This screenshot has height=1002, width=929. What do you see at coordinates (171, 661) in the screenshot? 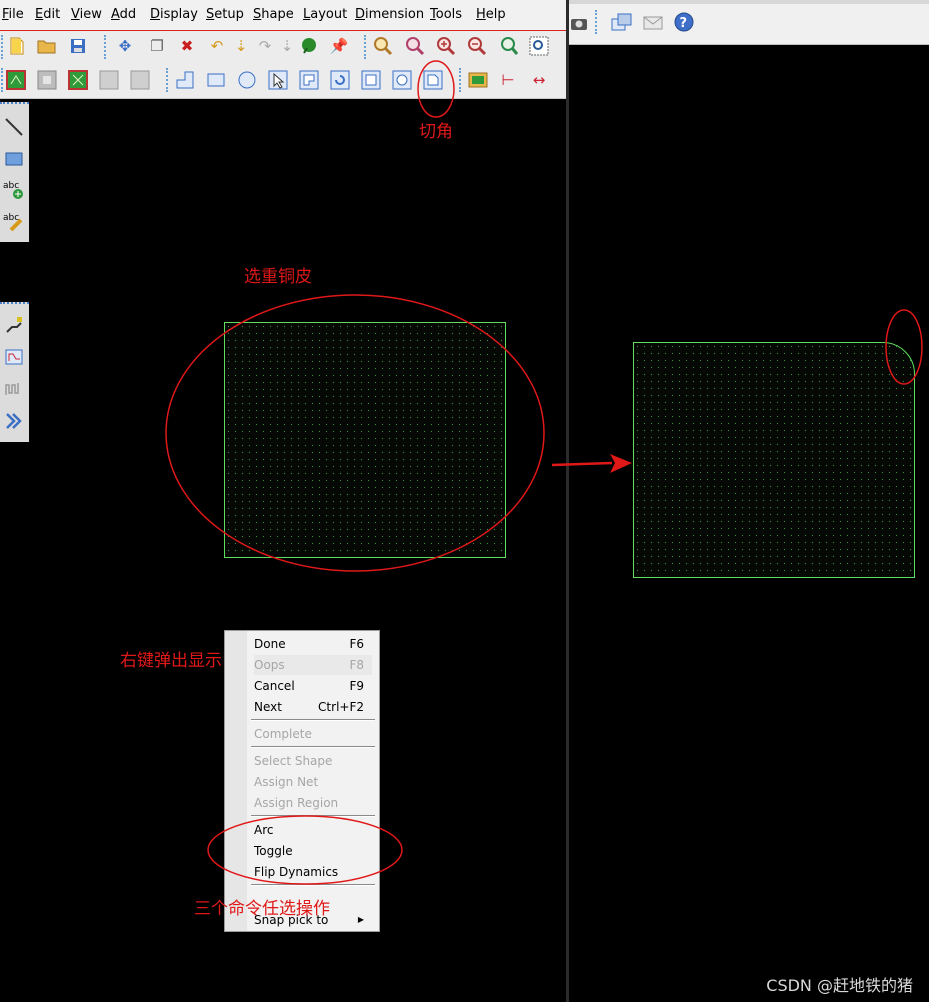
I see `annotation-right-click: 右键弹出显示` at bounding box center [171, 661].